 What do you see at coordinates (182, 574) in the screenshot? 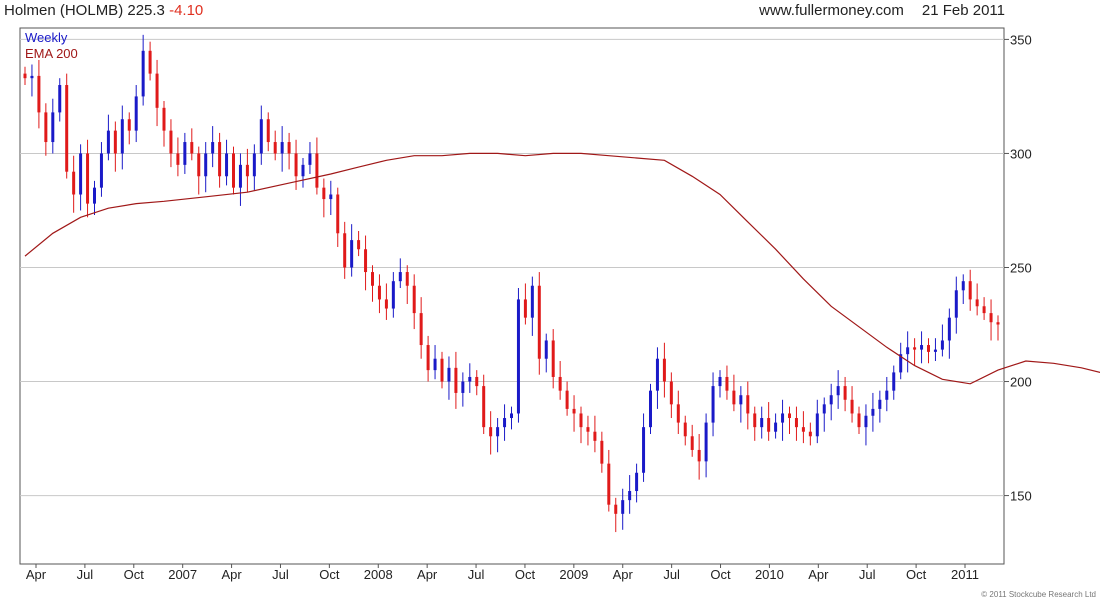
I see `x-tick-label: 2007` at bounding box center [182, 574].